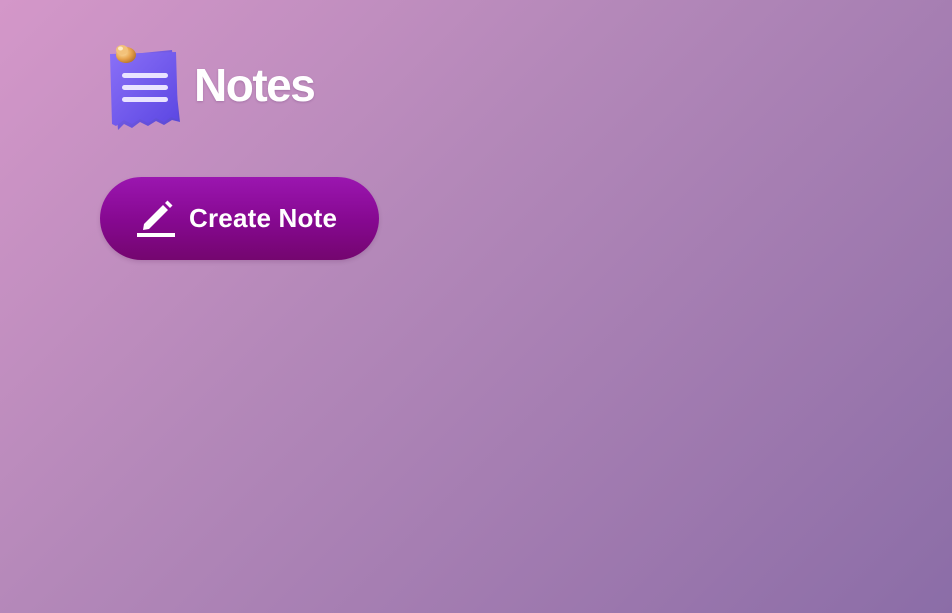 This screenshot has width=952, height=613. I want to click on create-note-label: Create Note, so click(263, 218).